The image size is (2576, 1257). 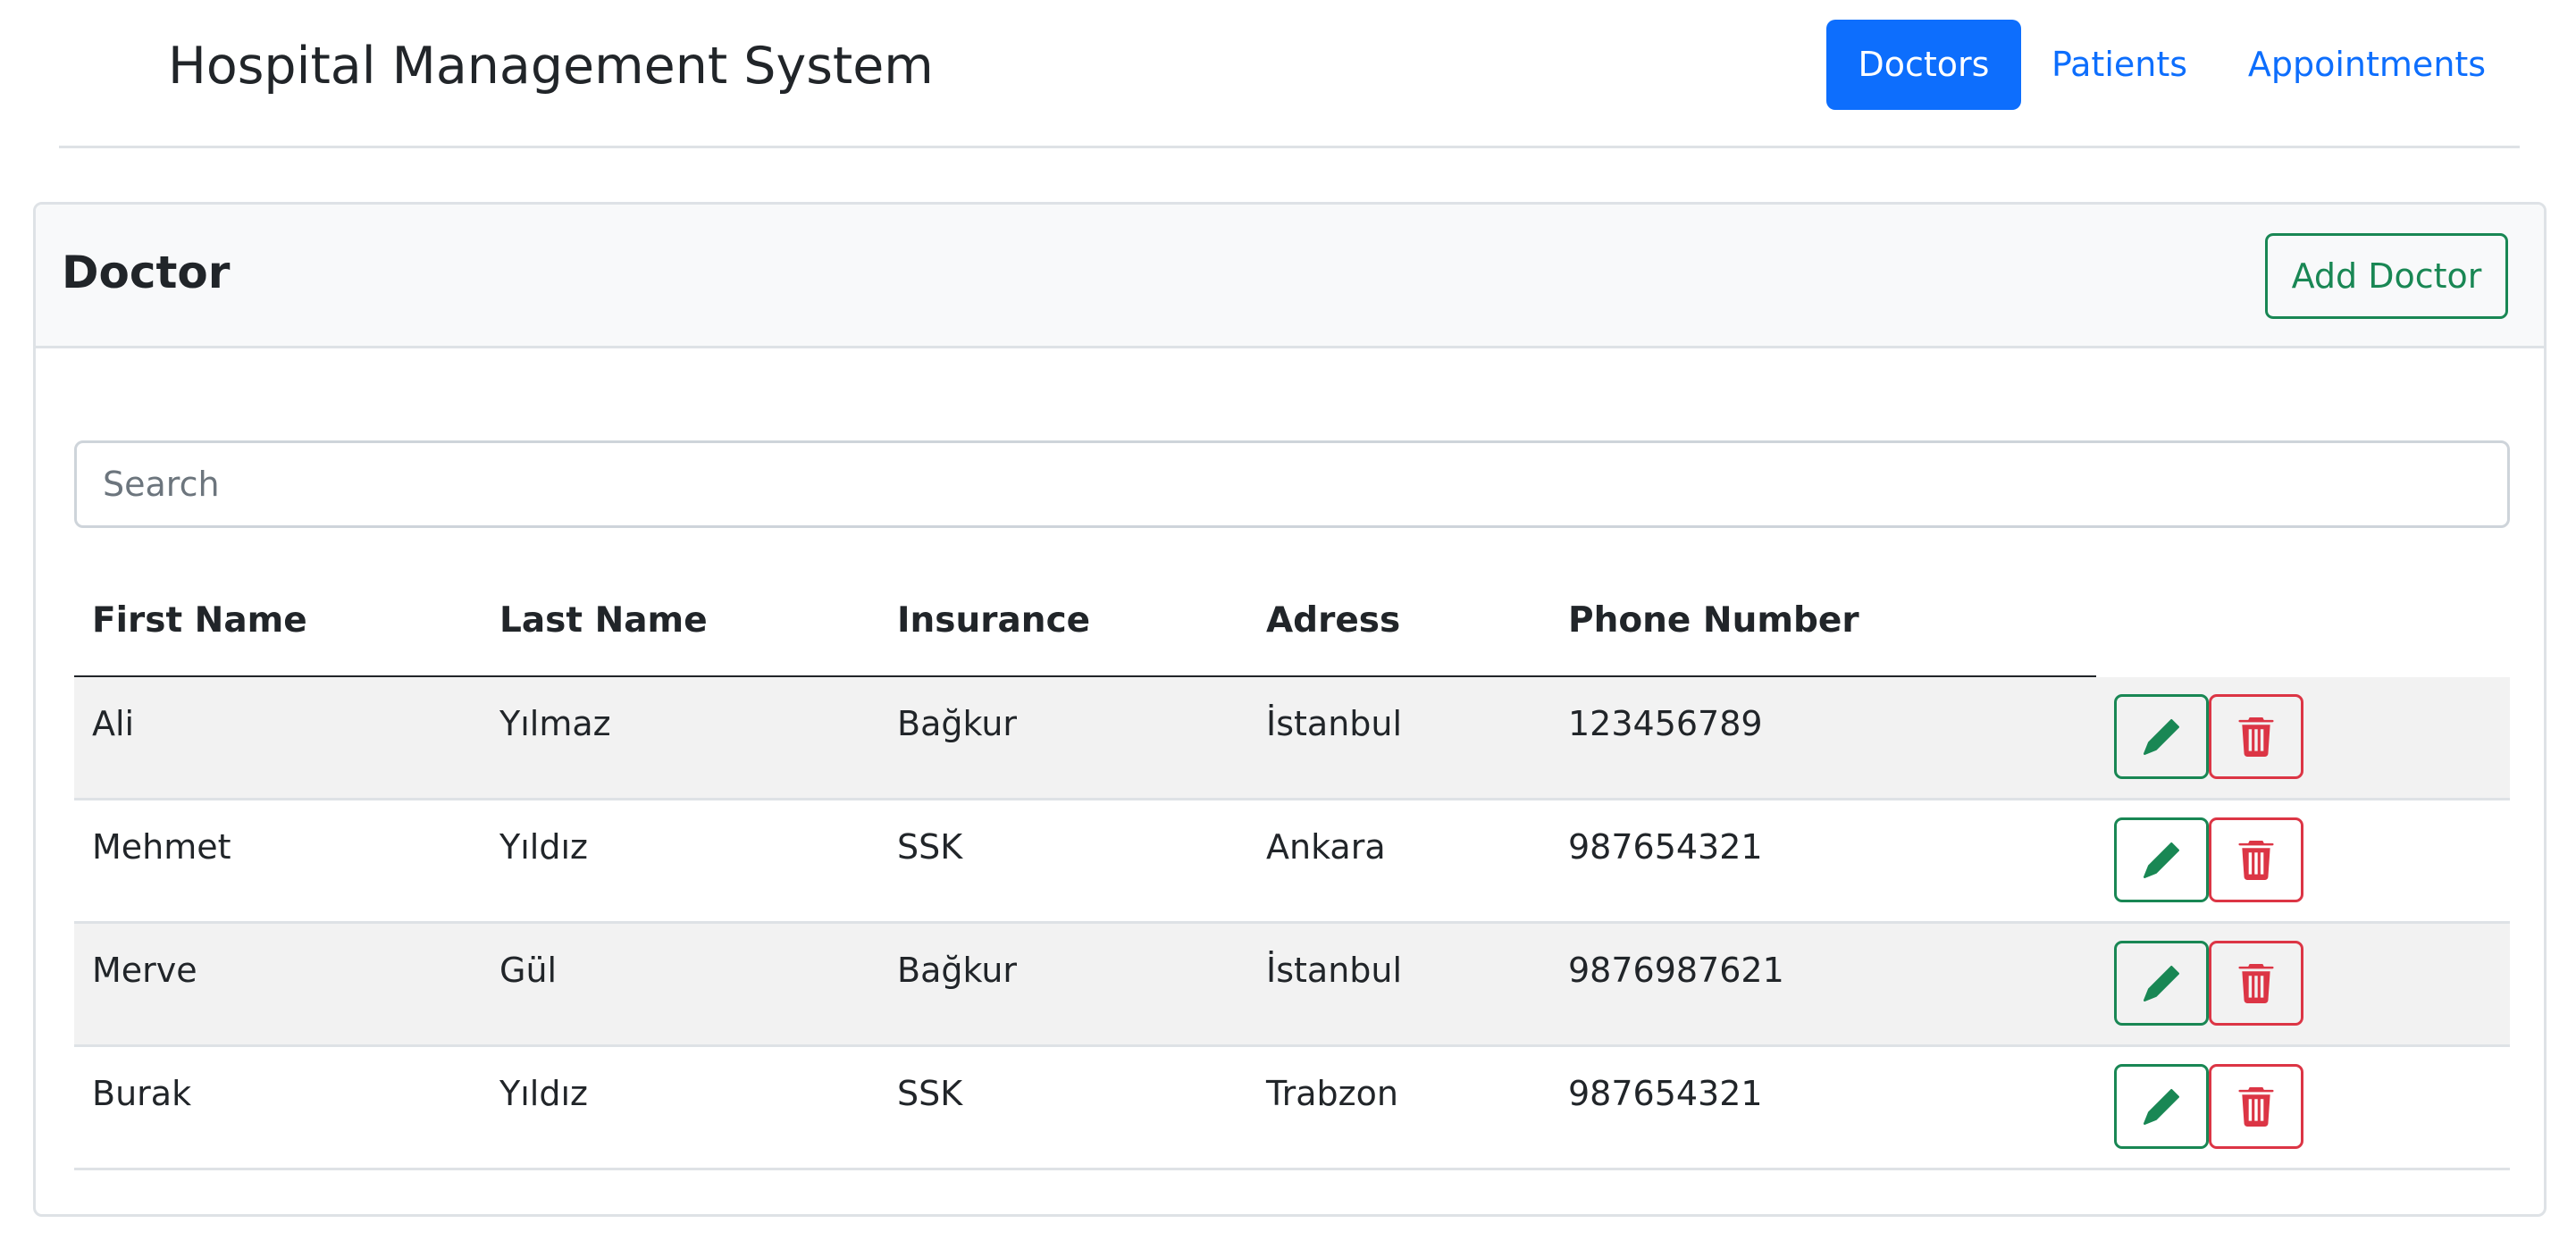 I want to click on cell-last-name: Yılmaz, so click(x=555, y=723).